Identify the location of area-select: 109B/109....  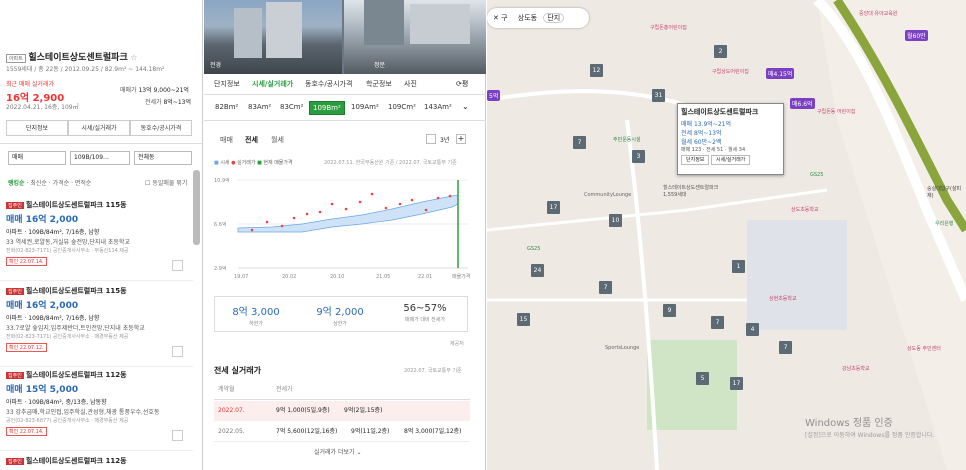
(100, 158).